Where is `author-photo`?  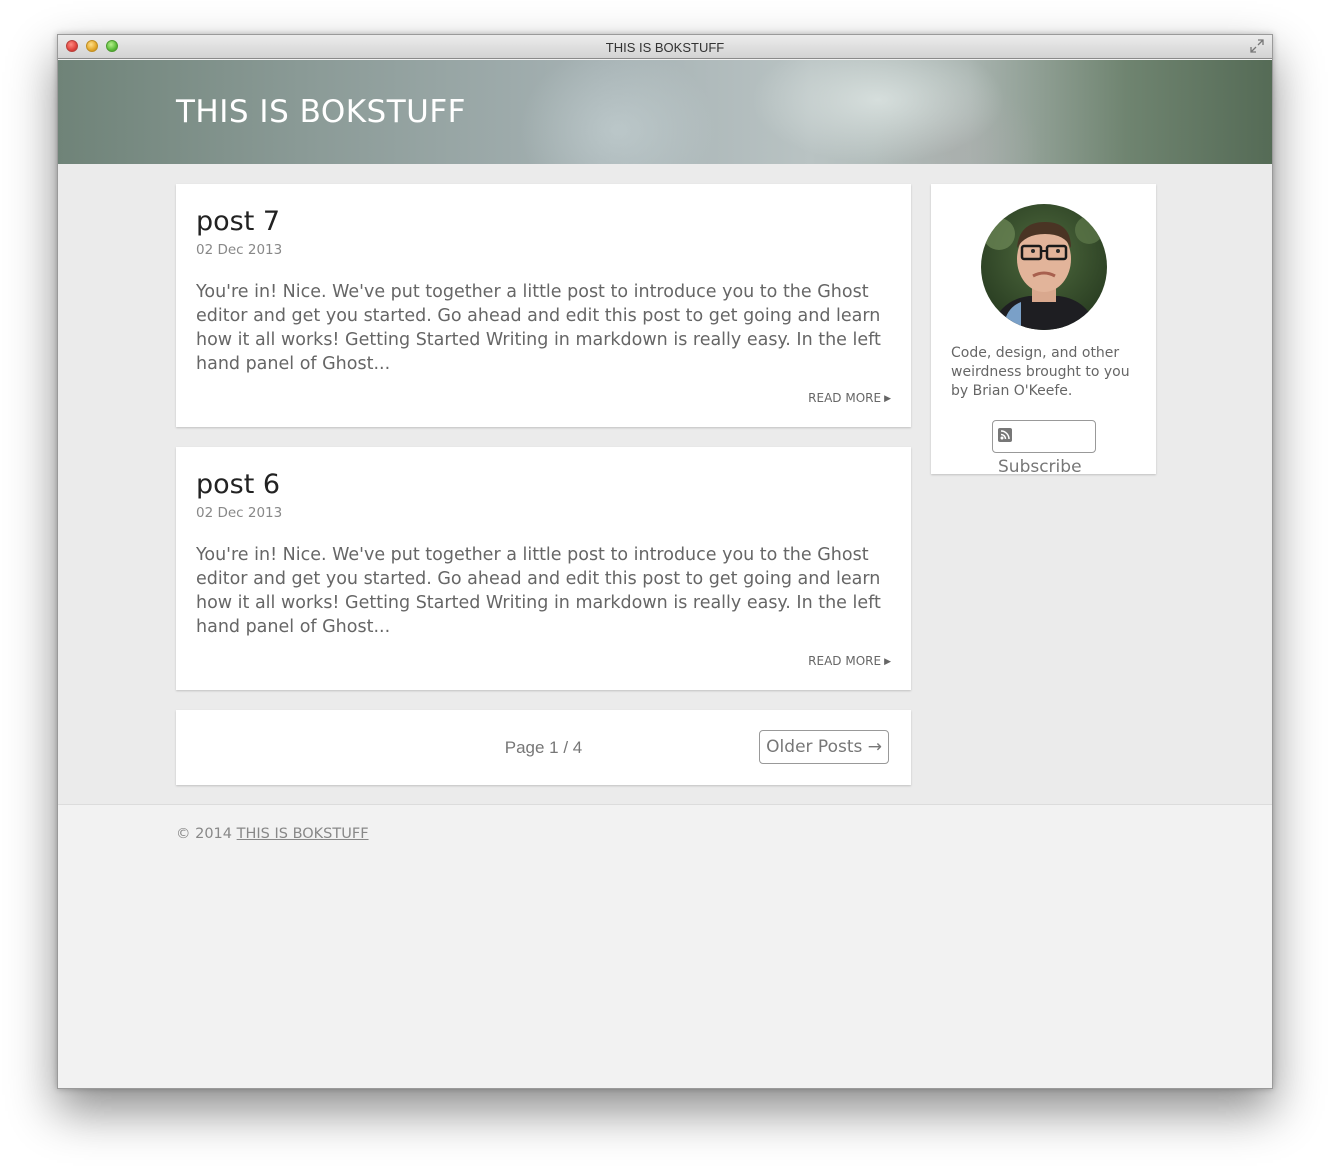
author-photo is located at coordinates (1044, 267).